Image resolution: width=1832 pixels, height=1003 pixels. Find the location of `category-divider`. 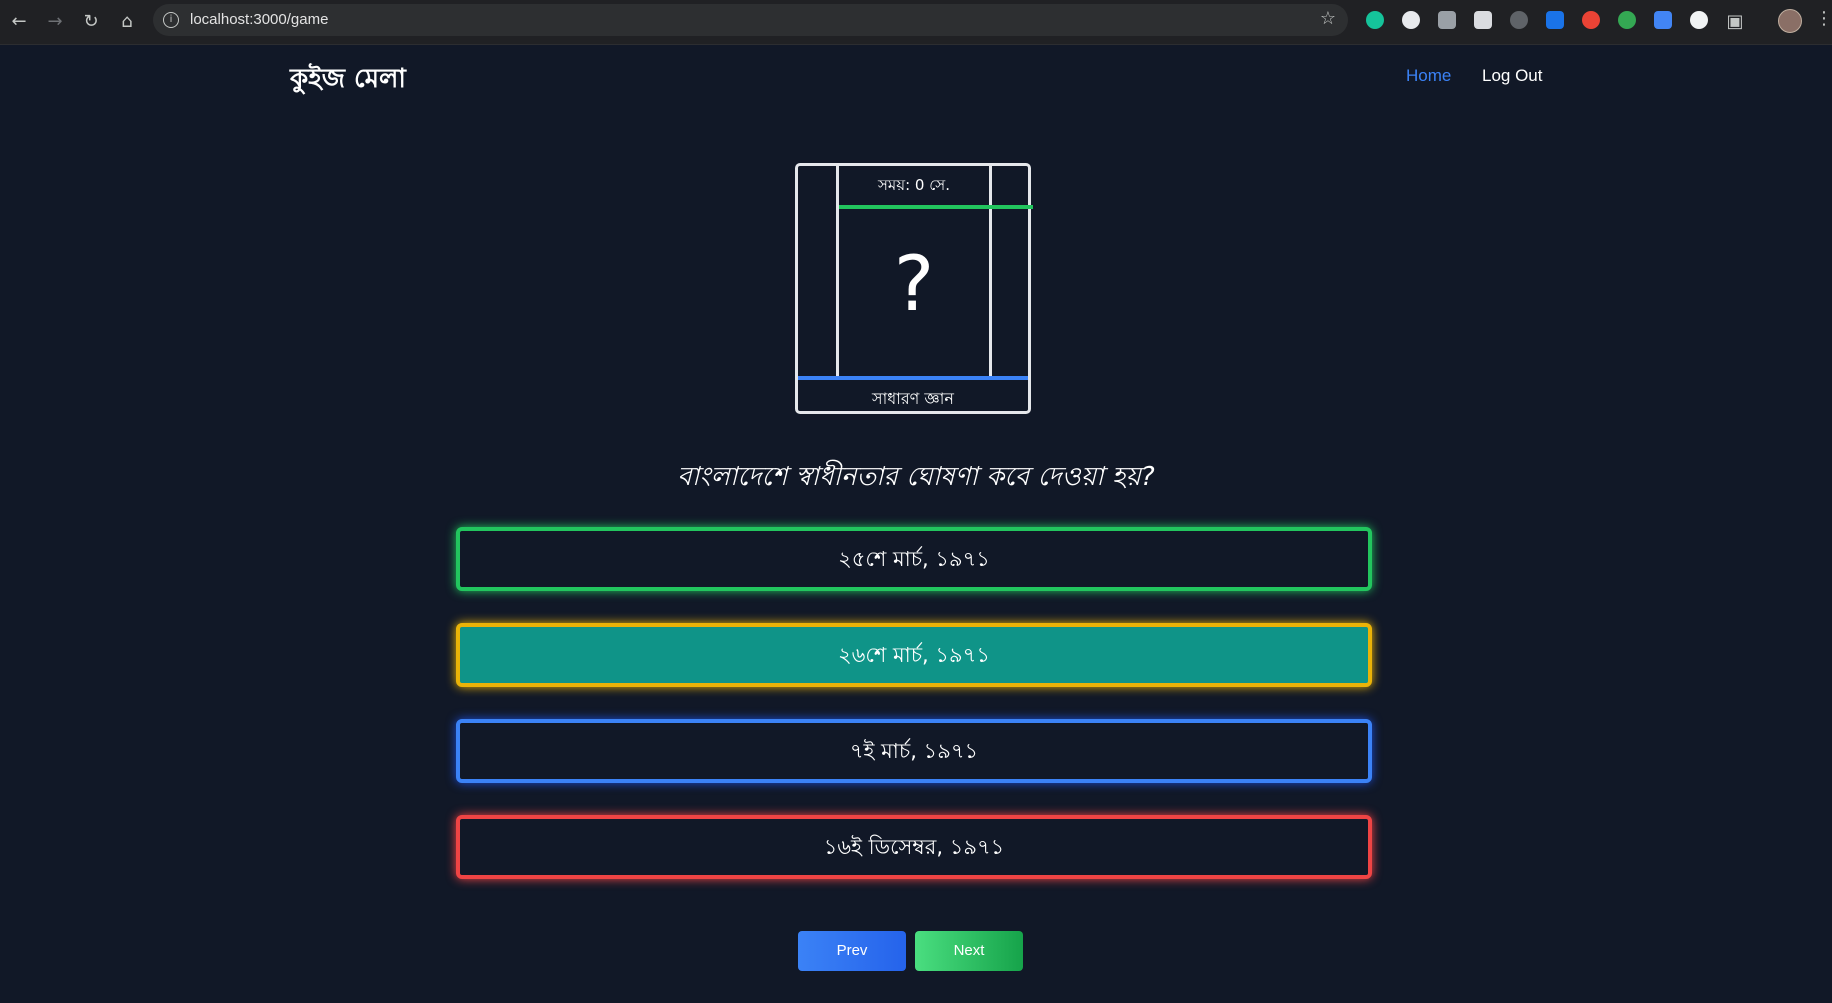

category-divider is located at coordinates (913, 378).